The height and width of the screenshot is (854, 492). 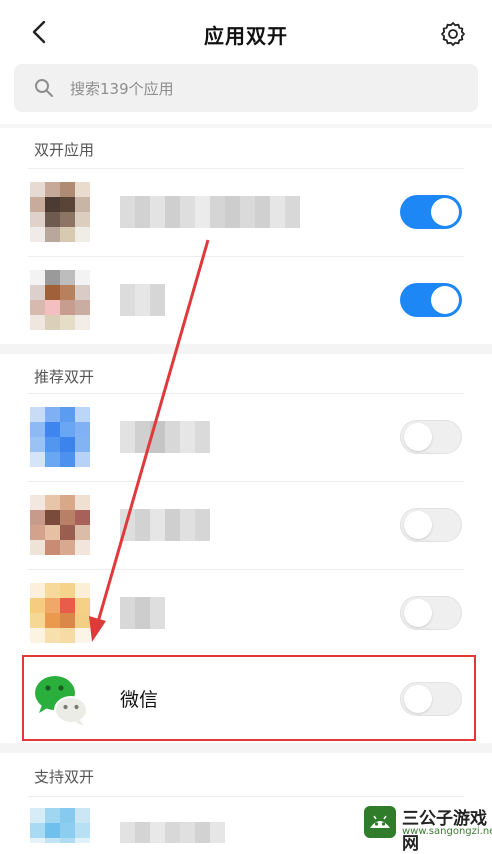 I want to click on section-header-supported: 支持双开, so click(x=64, y=777).